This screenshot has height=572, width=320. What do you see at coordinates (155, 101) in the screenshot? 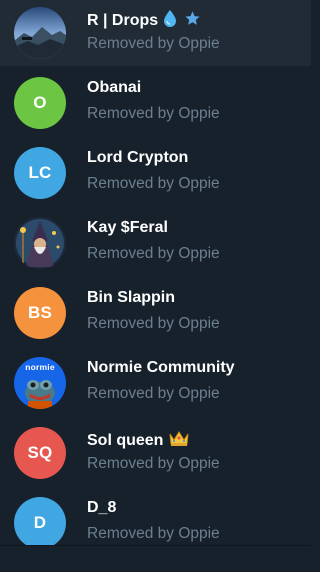
I see `list-item: O Obanai Removed by Oppie` at bounding box center [155, 101].